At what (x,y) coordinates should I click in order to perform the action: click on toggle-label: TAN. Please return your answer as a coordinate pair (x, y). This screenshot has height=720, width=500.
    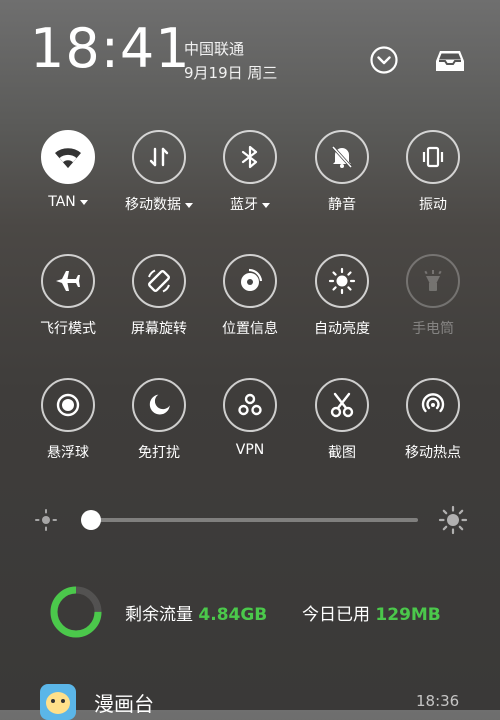
    Looking at the image, I should click on (68, 202).